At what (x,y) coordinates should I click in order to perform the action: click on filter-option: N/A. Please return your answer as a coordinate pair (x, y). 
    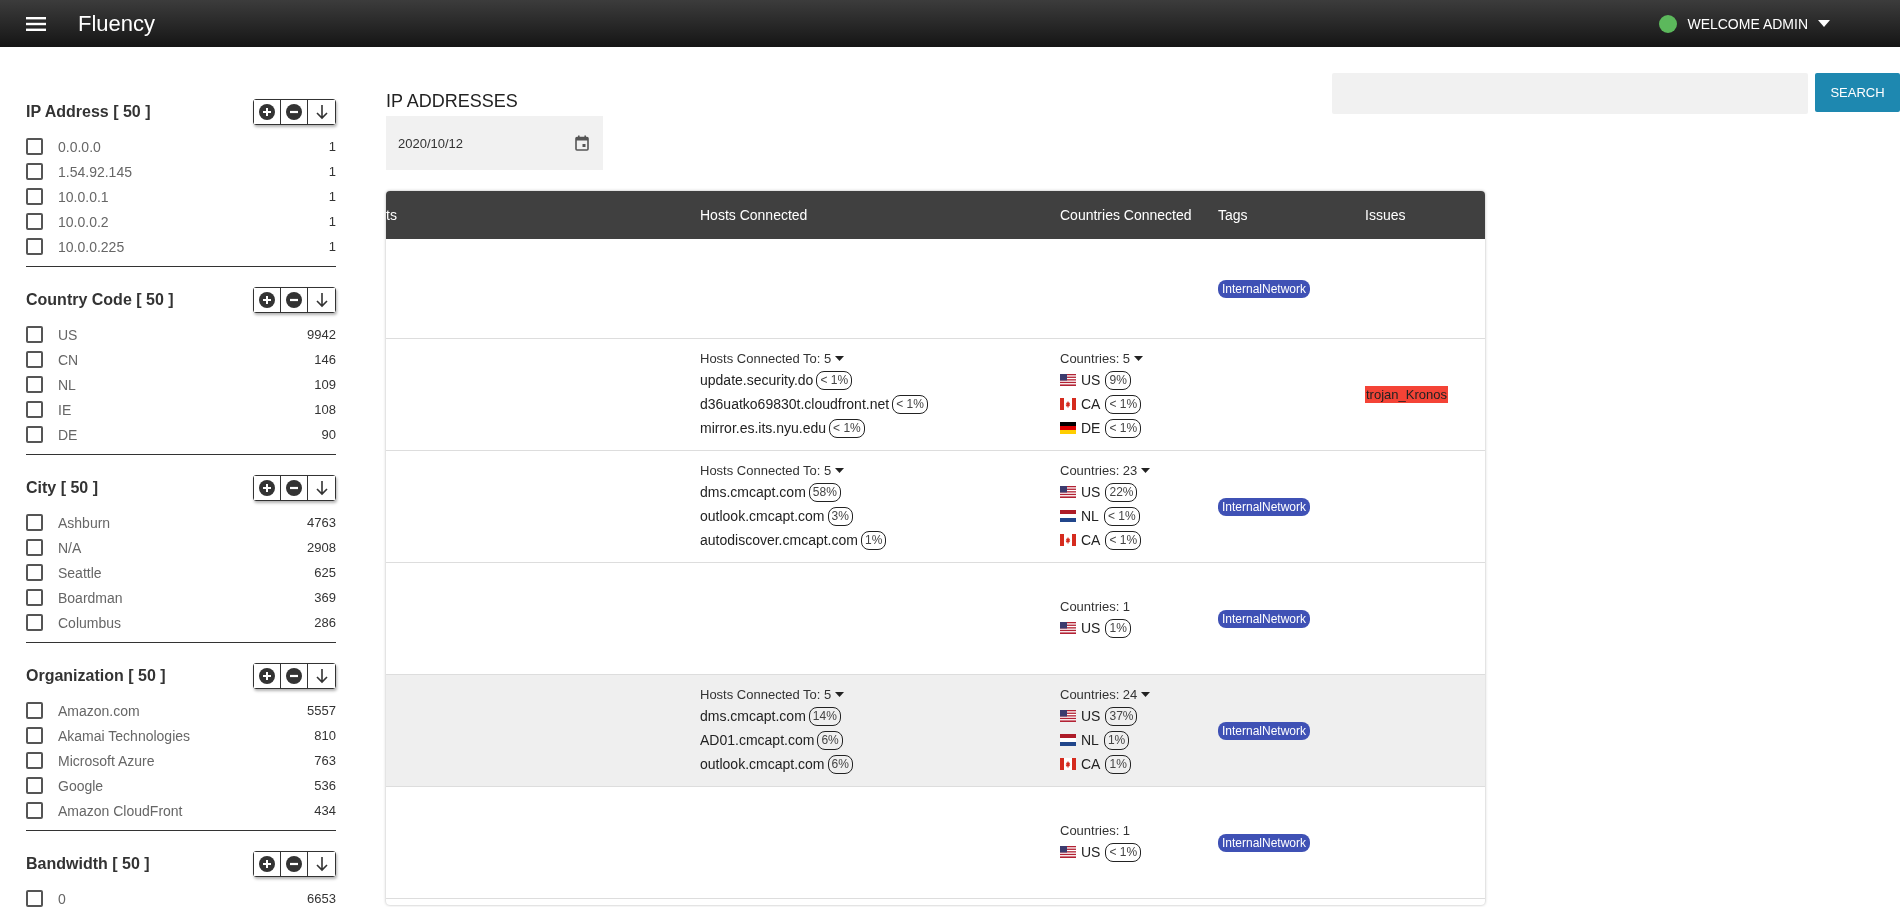
    Looking at the image, I should click on (183, 547).